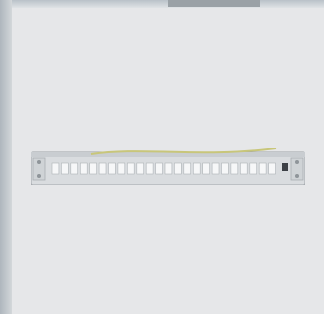 Image resolution: width=324 pixels, height=314 pixels. What do you see at coordinates (214, 3) in the screenshot?
I see `shelf-shadow` at bounding box center [214, 3].